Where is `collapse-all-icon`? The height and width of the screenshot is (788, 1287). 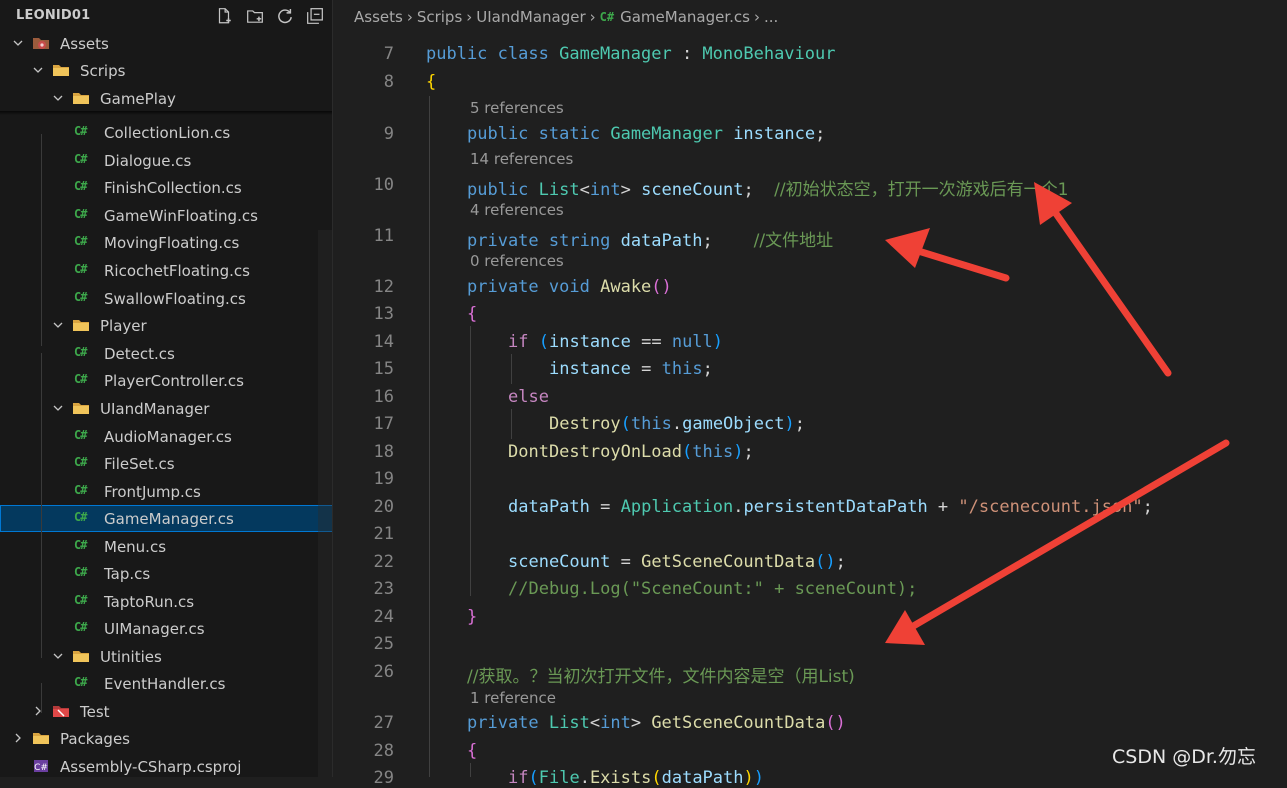 collapse-all-icon is located at coordinates (315, 16).